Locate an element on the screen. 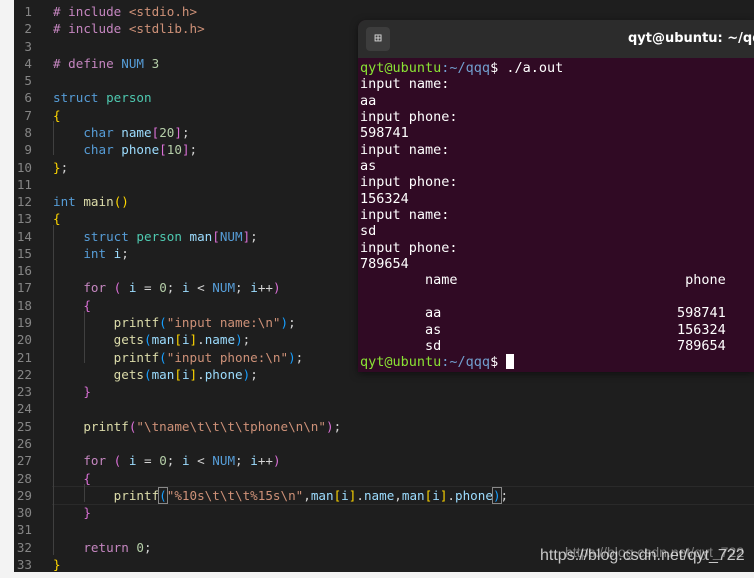 This screenshot has width=754, height=578. code-token: <stdlib.h> is located at coordinates (166, 29).